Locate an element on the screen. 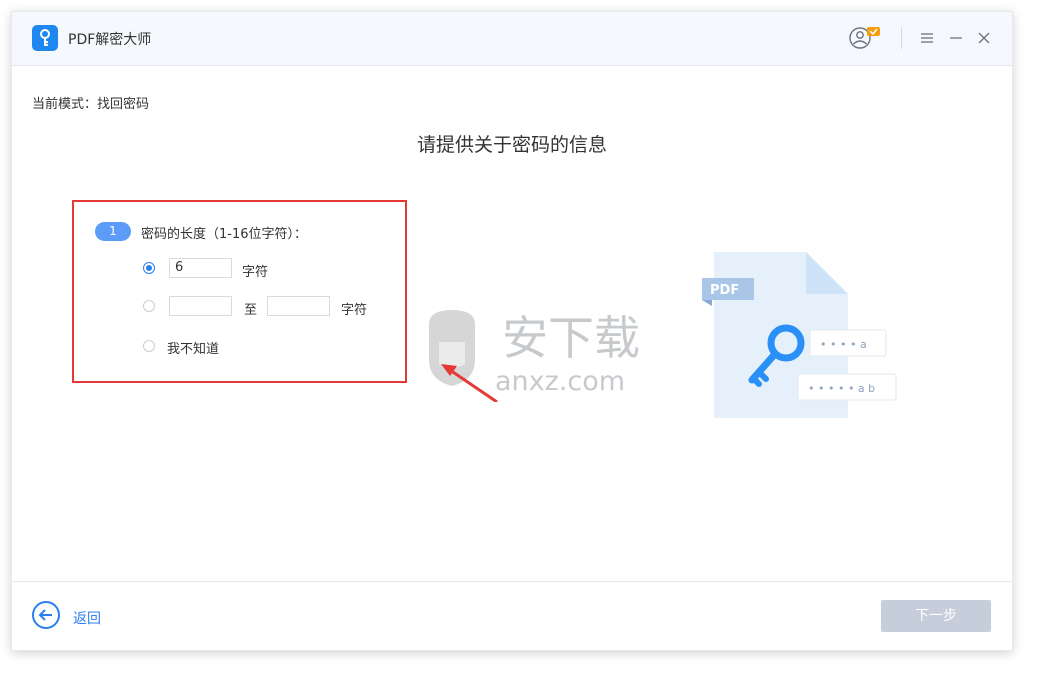  watermark-main-text: 安下载 is located at coordinates (571, 338).